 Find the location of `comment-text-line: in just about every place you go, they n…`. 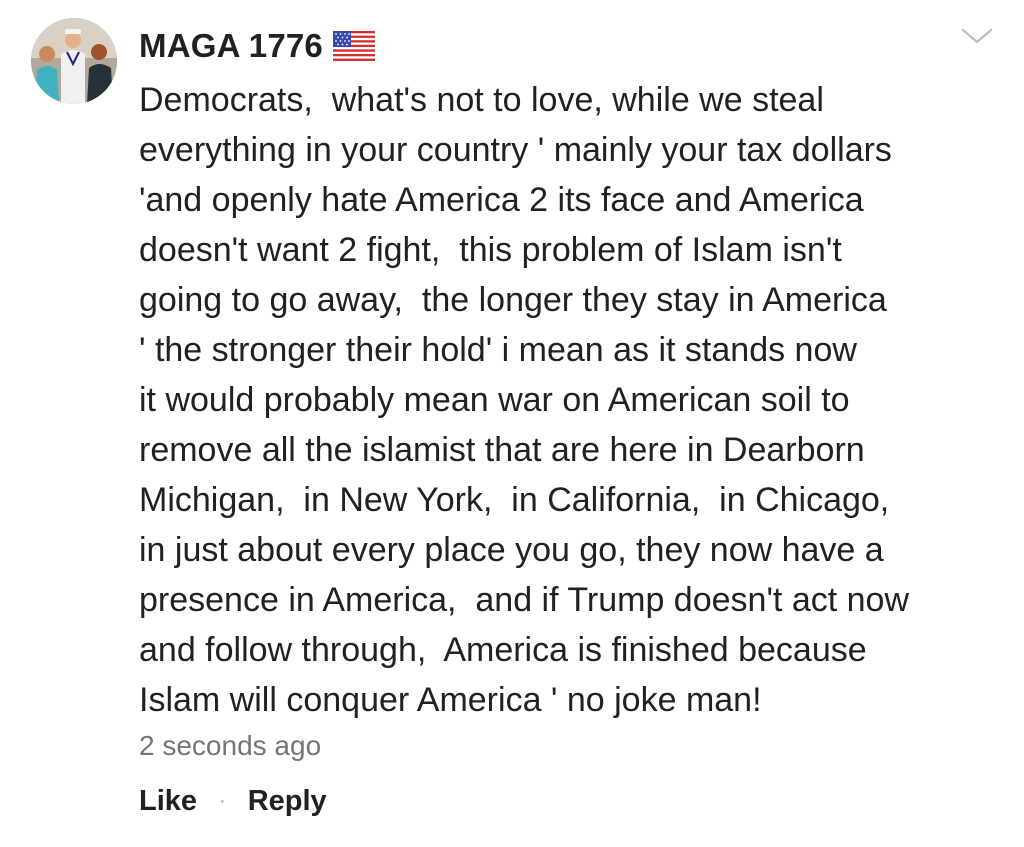

comment-text-line: in just about every place you go, they n… is located at coordinates (511, 550).